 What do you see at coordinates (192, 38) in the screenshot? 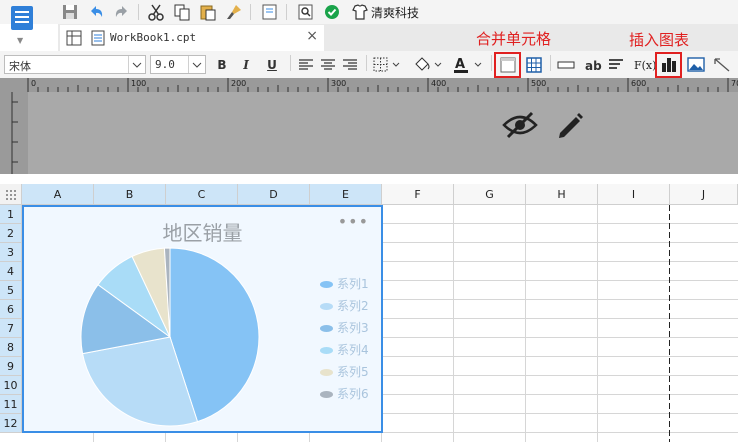
I see `tab-workbook: WorkBook1.cpt ×` at bounding box center [192, 38].